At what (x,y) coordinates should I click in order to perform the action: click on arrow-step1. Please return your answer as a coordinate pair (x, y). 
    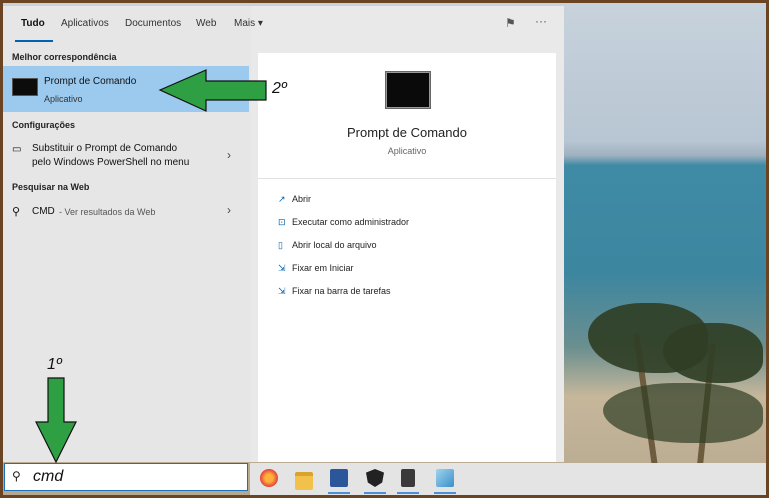
    Looking at the image, I should click on (56, 420).